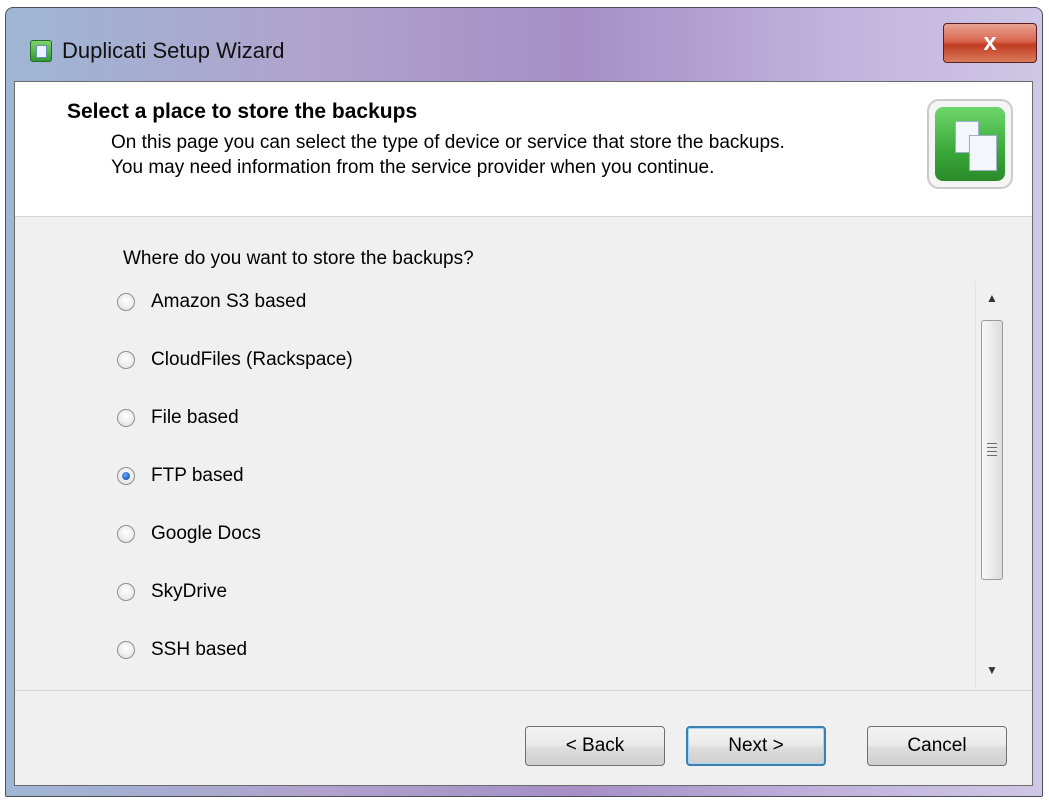  Describe the element at coordinates (189, 591) in the screenshot. I see `option-label: SkyDrive` at that location.